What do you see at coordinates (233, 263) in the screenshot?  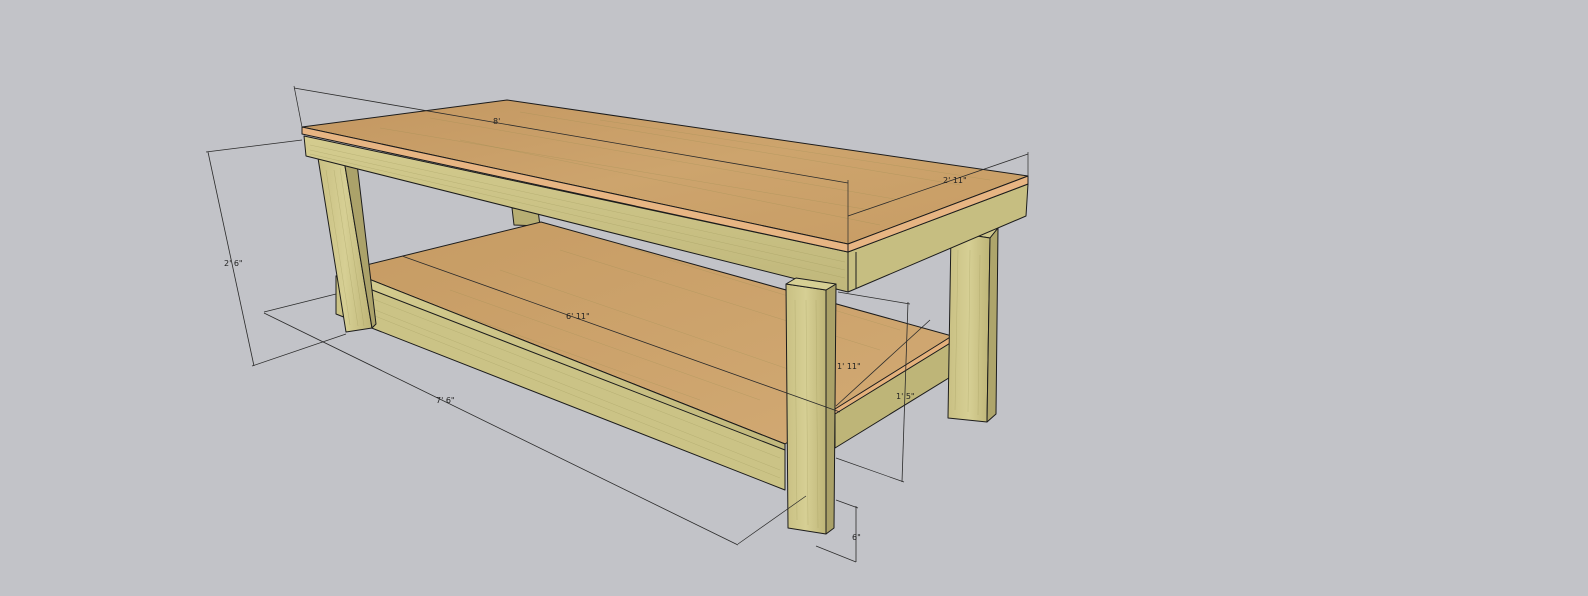 I see `dim-label-overall-height: 2' 6"` at bounding box center [233, 263].